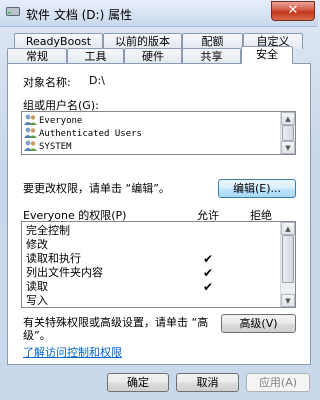 The height and width of the screenshot is (400, 320). I want to click on user-row-everyone: Everyone, so click(152, 121).